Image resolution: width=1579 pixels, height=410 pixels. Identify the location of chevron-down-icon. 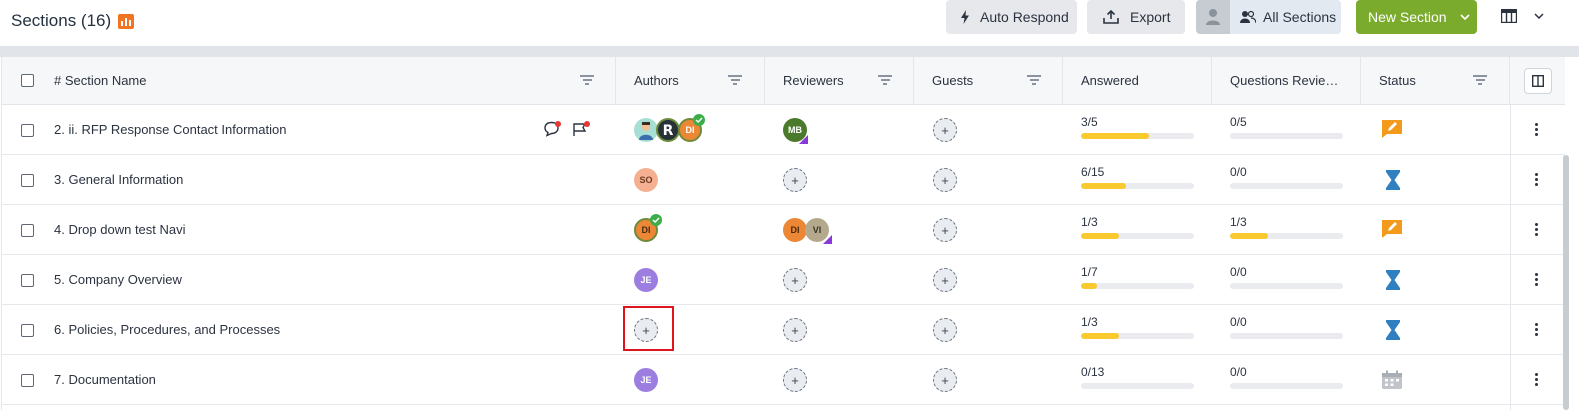
(1465, 17).